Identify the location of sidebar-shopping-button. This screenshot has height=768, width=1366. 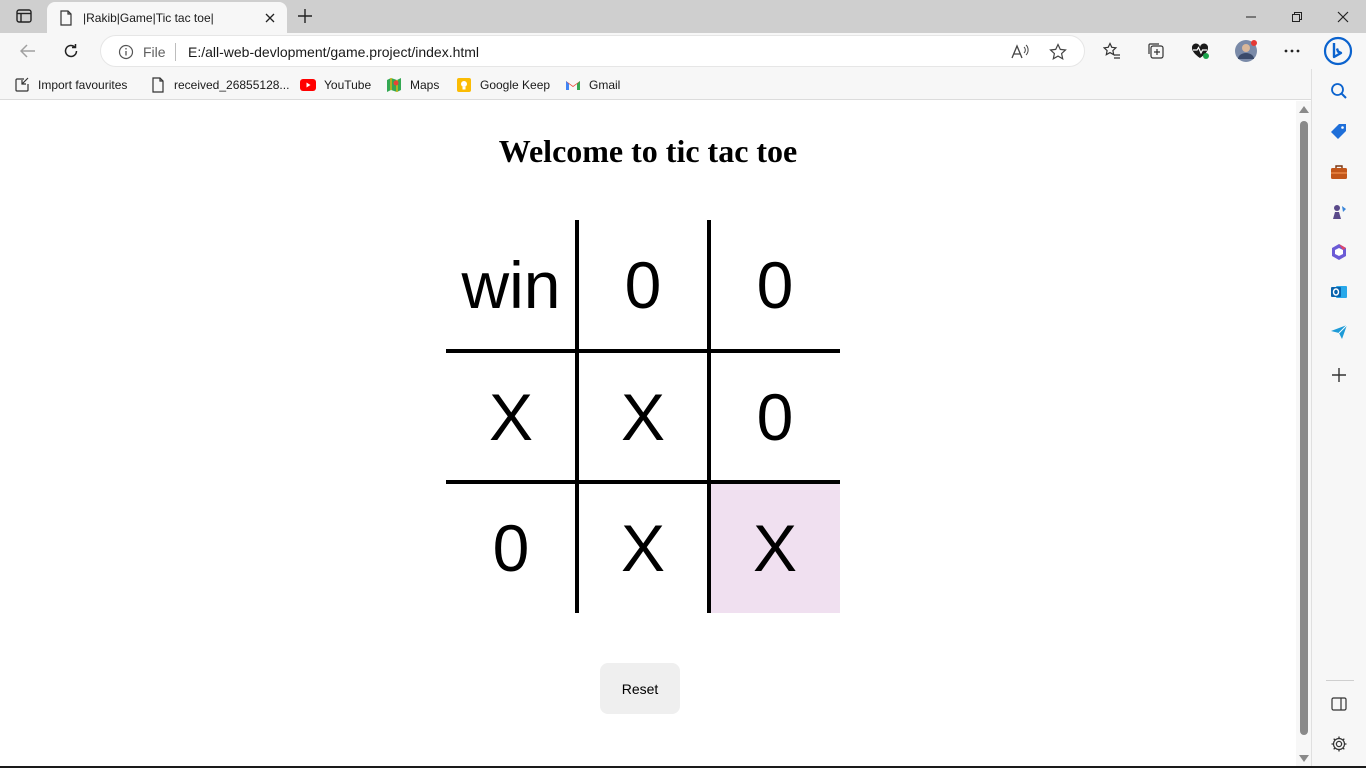
(1339, 132).